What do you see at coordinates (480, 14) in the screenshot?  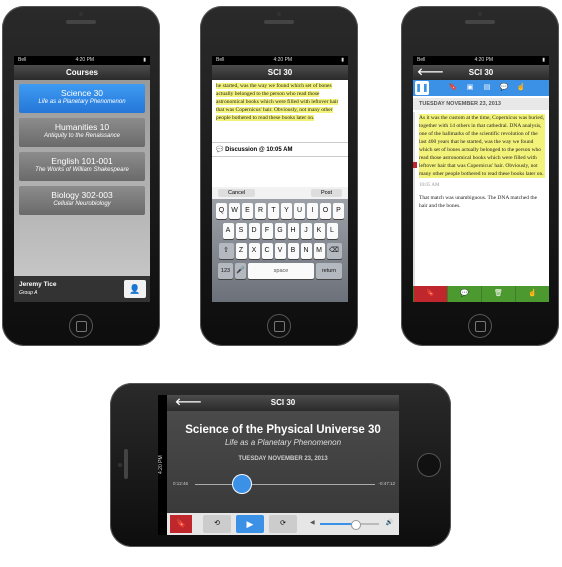 I see `camera` at bounding box center [480, 14].